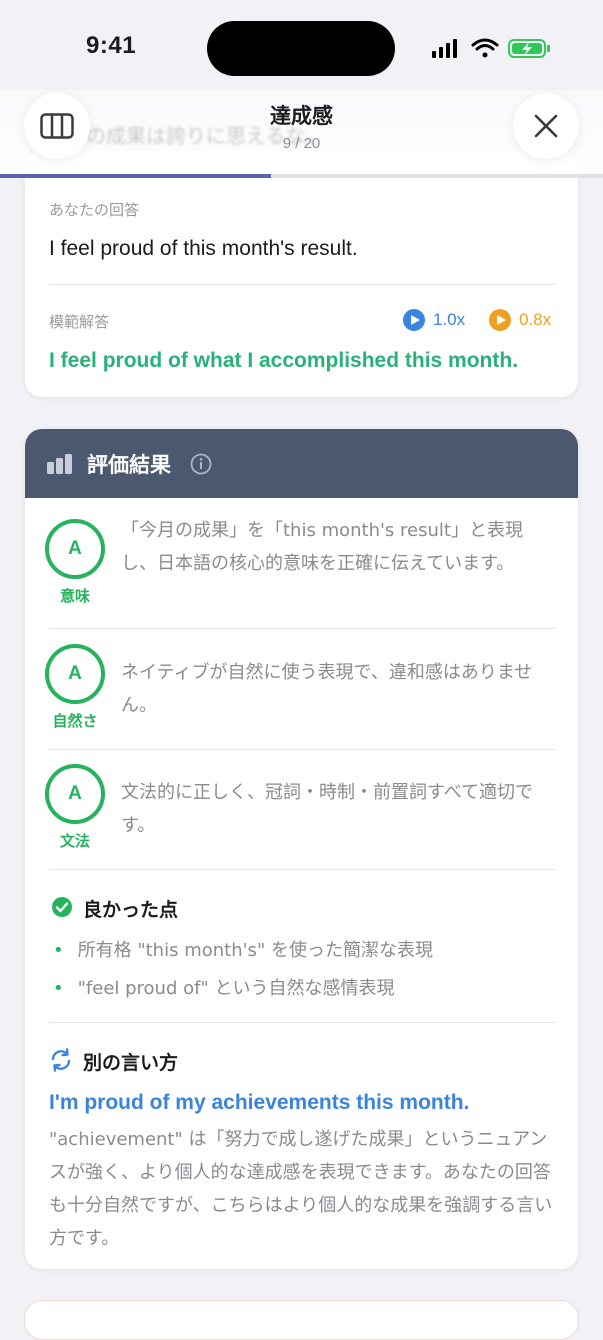  I want to click on model-answer-label: 模範解答, so click(79, 322).